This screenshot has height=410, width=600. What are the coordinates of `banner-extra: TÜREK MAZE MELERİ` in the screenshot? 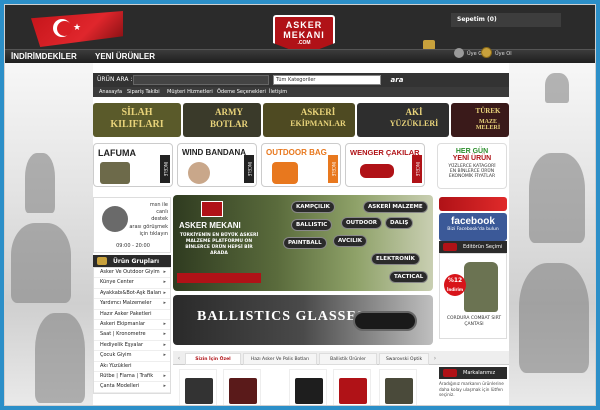 It's located at (480, 120).